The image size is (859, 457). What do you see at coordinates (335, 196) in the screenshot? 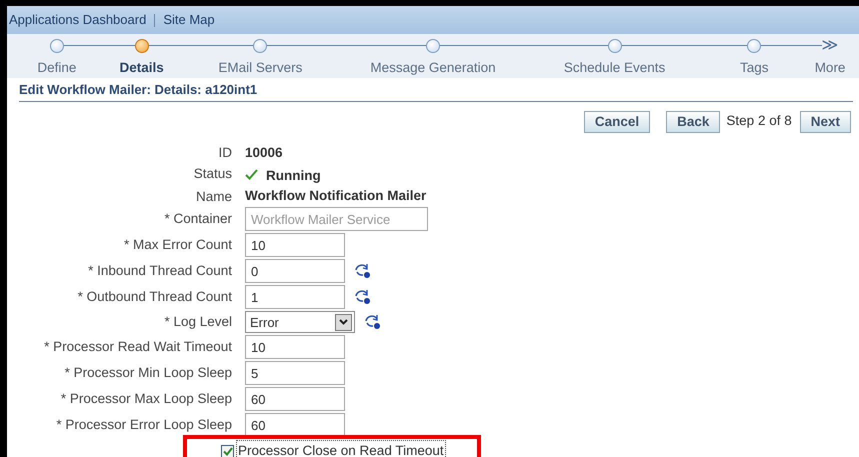
I see `field-value: Workflow Notification Mailer` at bounding box center [335, 196].